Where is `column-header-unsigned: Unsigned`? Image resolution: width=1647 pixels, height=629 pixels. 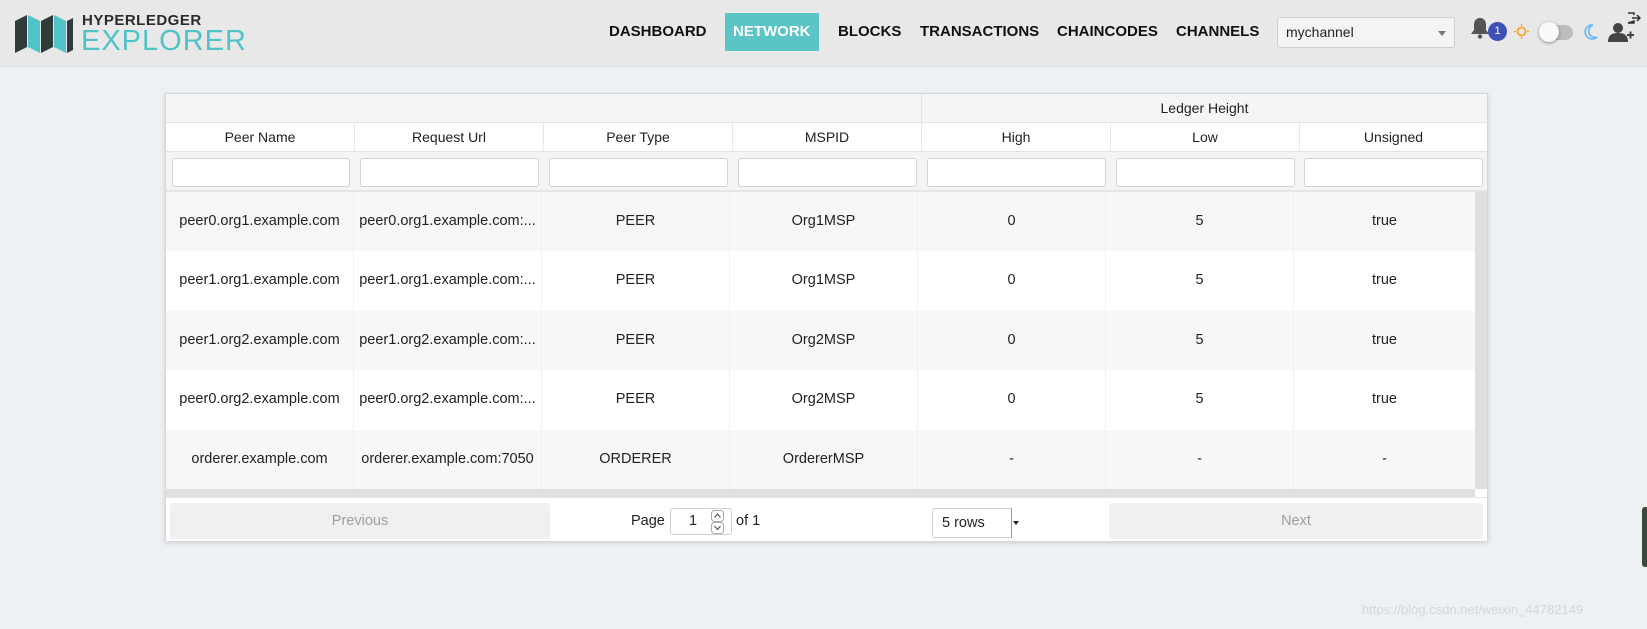
column-header-unsigned: Unsigned is located at coordinates (1393, 137).